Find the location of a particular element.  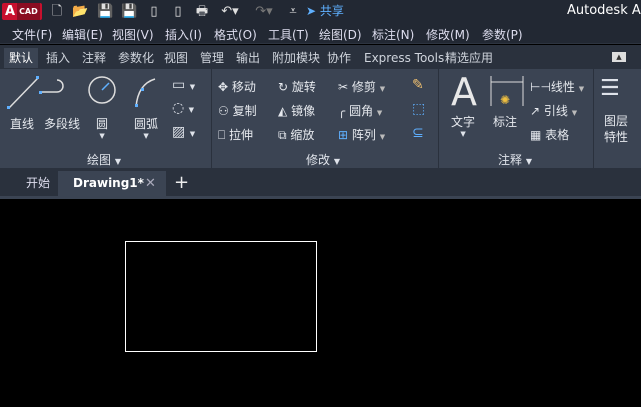

menu-draw: 绘图(D) is located at coordinates (340, 34).